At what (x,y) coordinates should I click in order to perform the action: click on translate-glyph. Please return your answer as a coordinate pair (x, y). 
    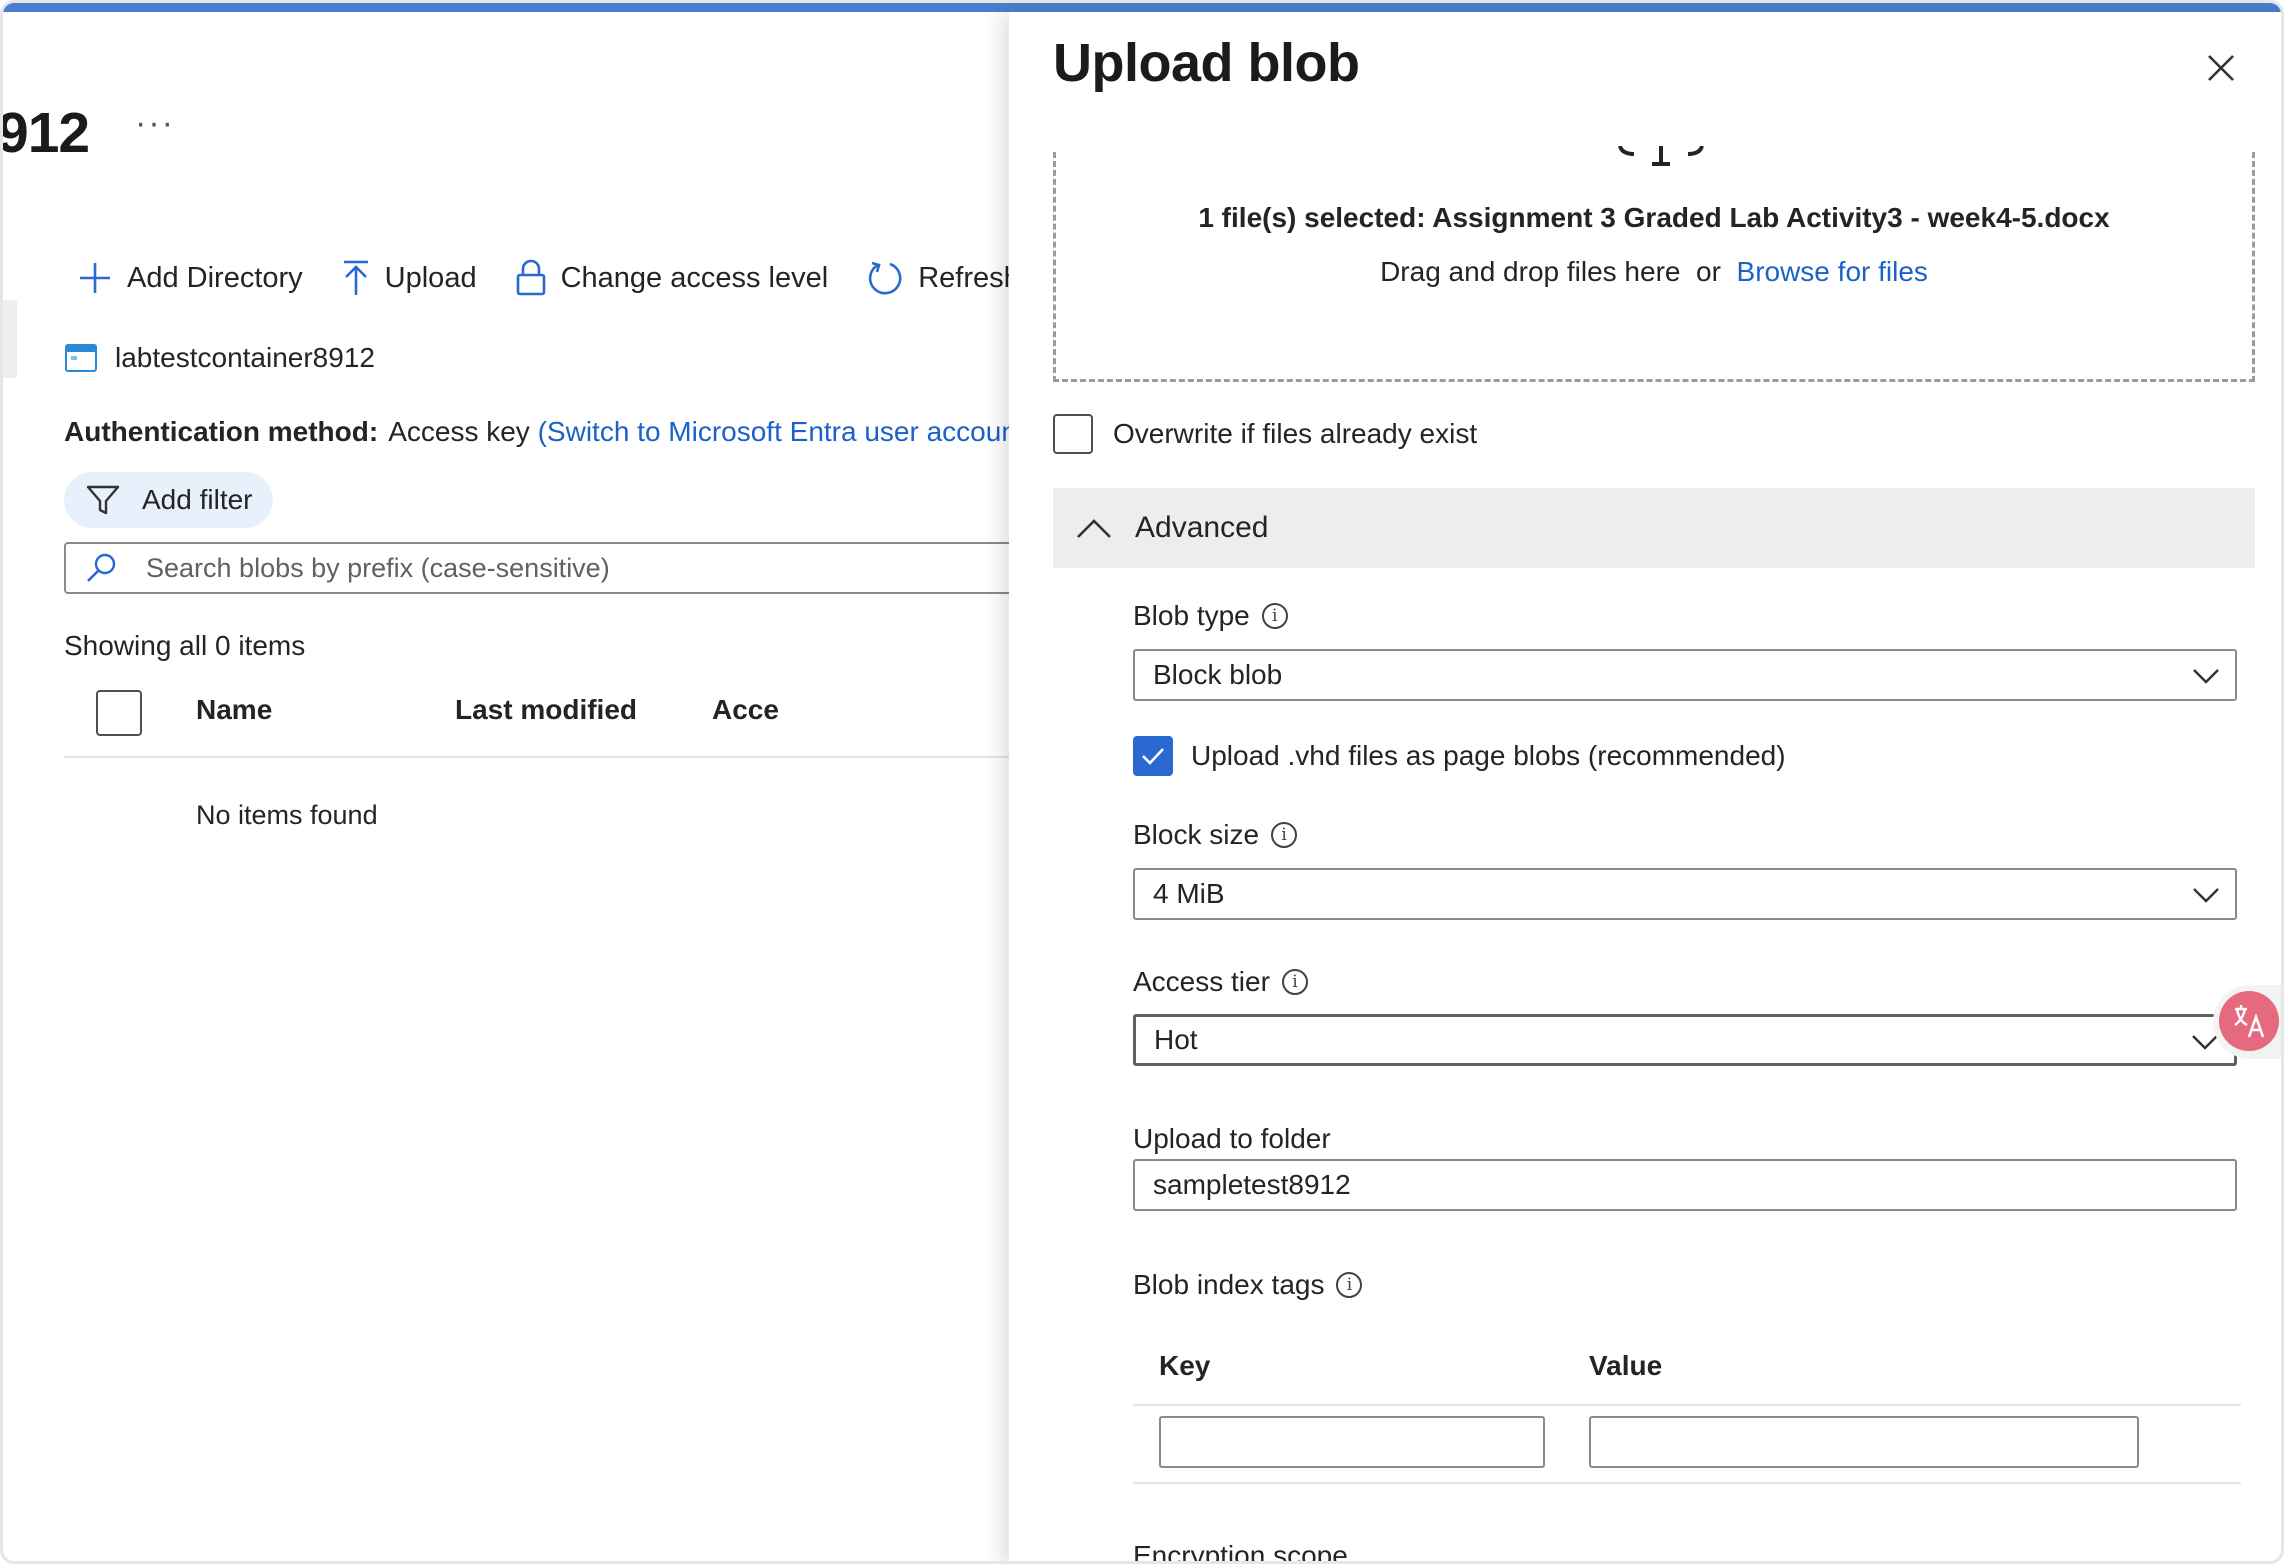
    Looking at the image, I should click on (2249, 1021).